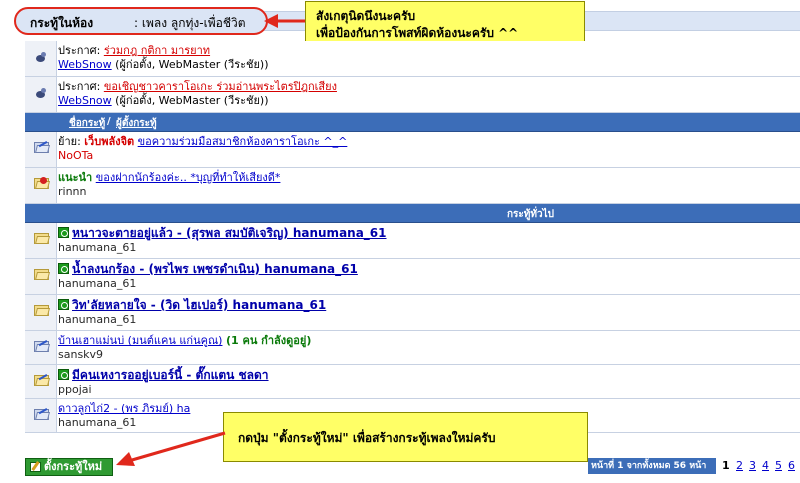  Describe the element at coordinates (124, 408) in the screenshot. I see `topic-title-link: ดาวลูกไก่2 - (พร ภิรมย์) ha` at that location.